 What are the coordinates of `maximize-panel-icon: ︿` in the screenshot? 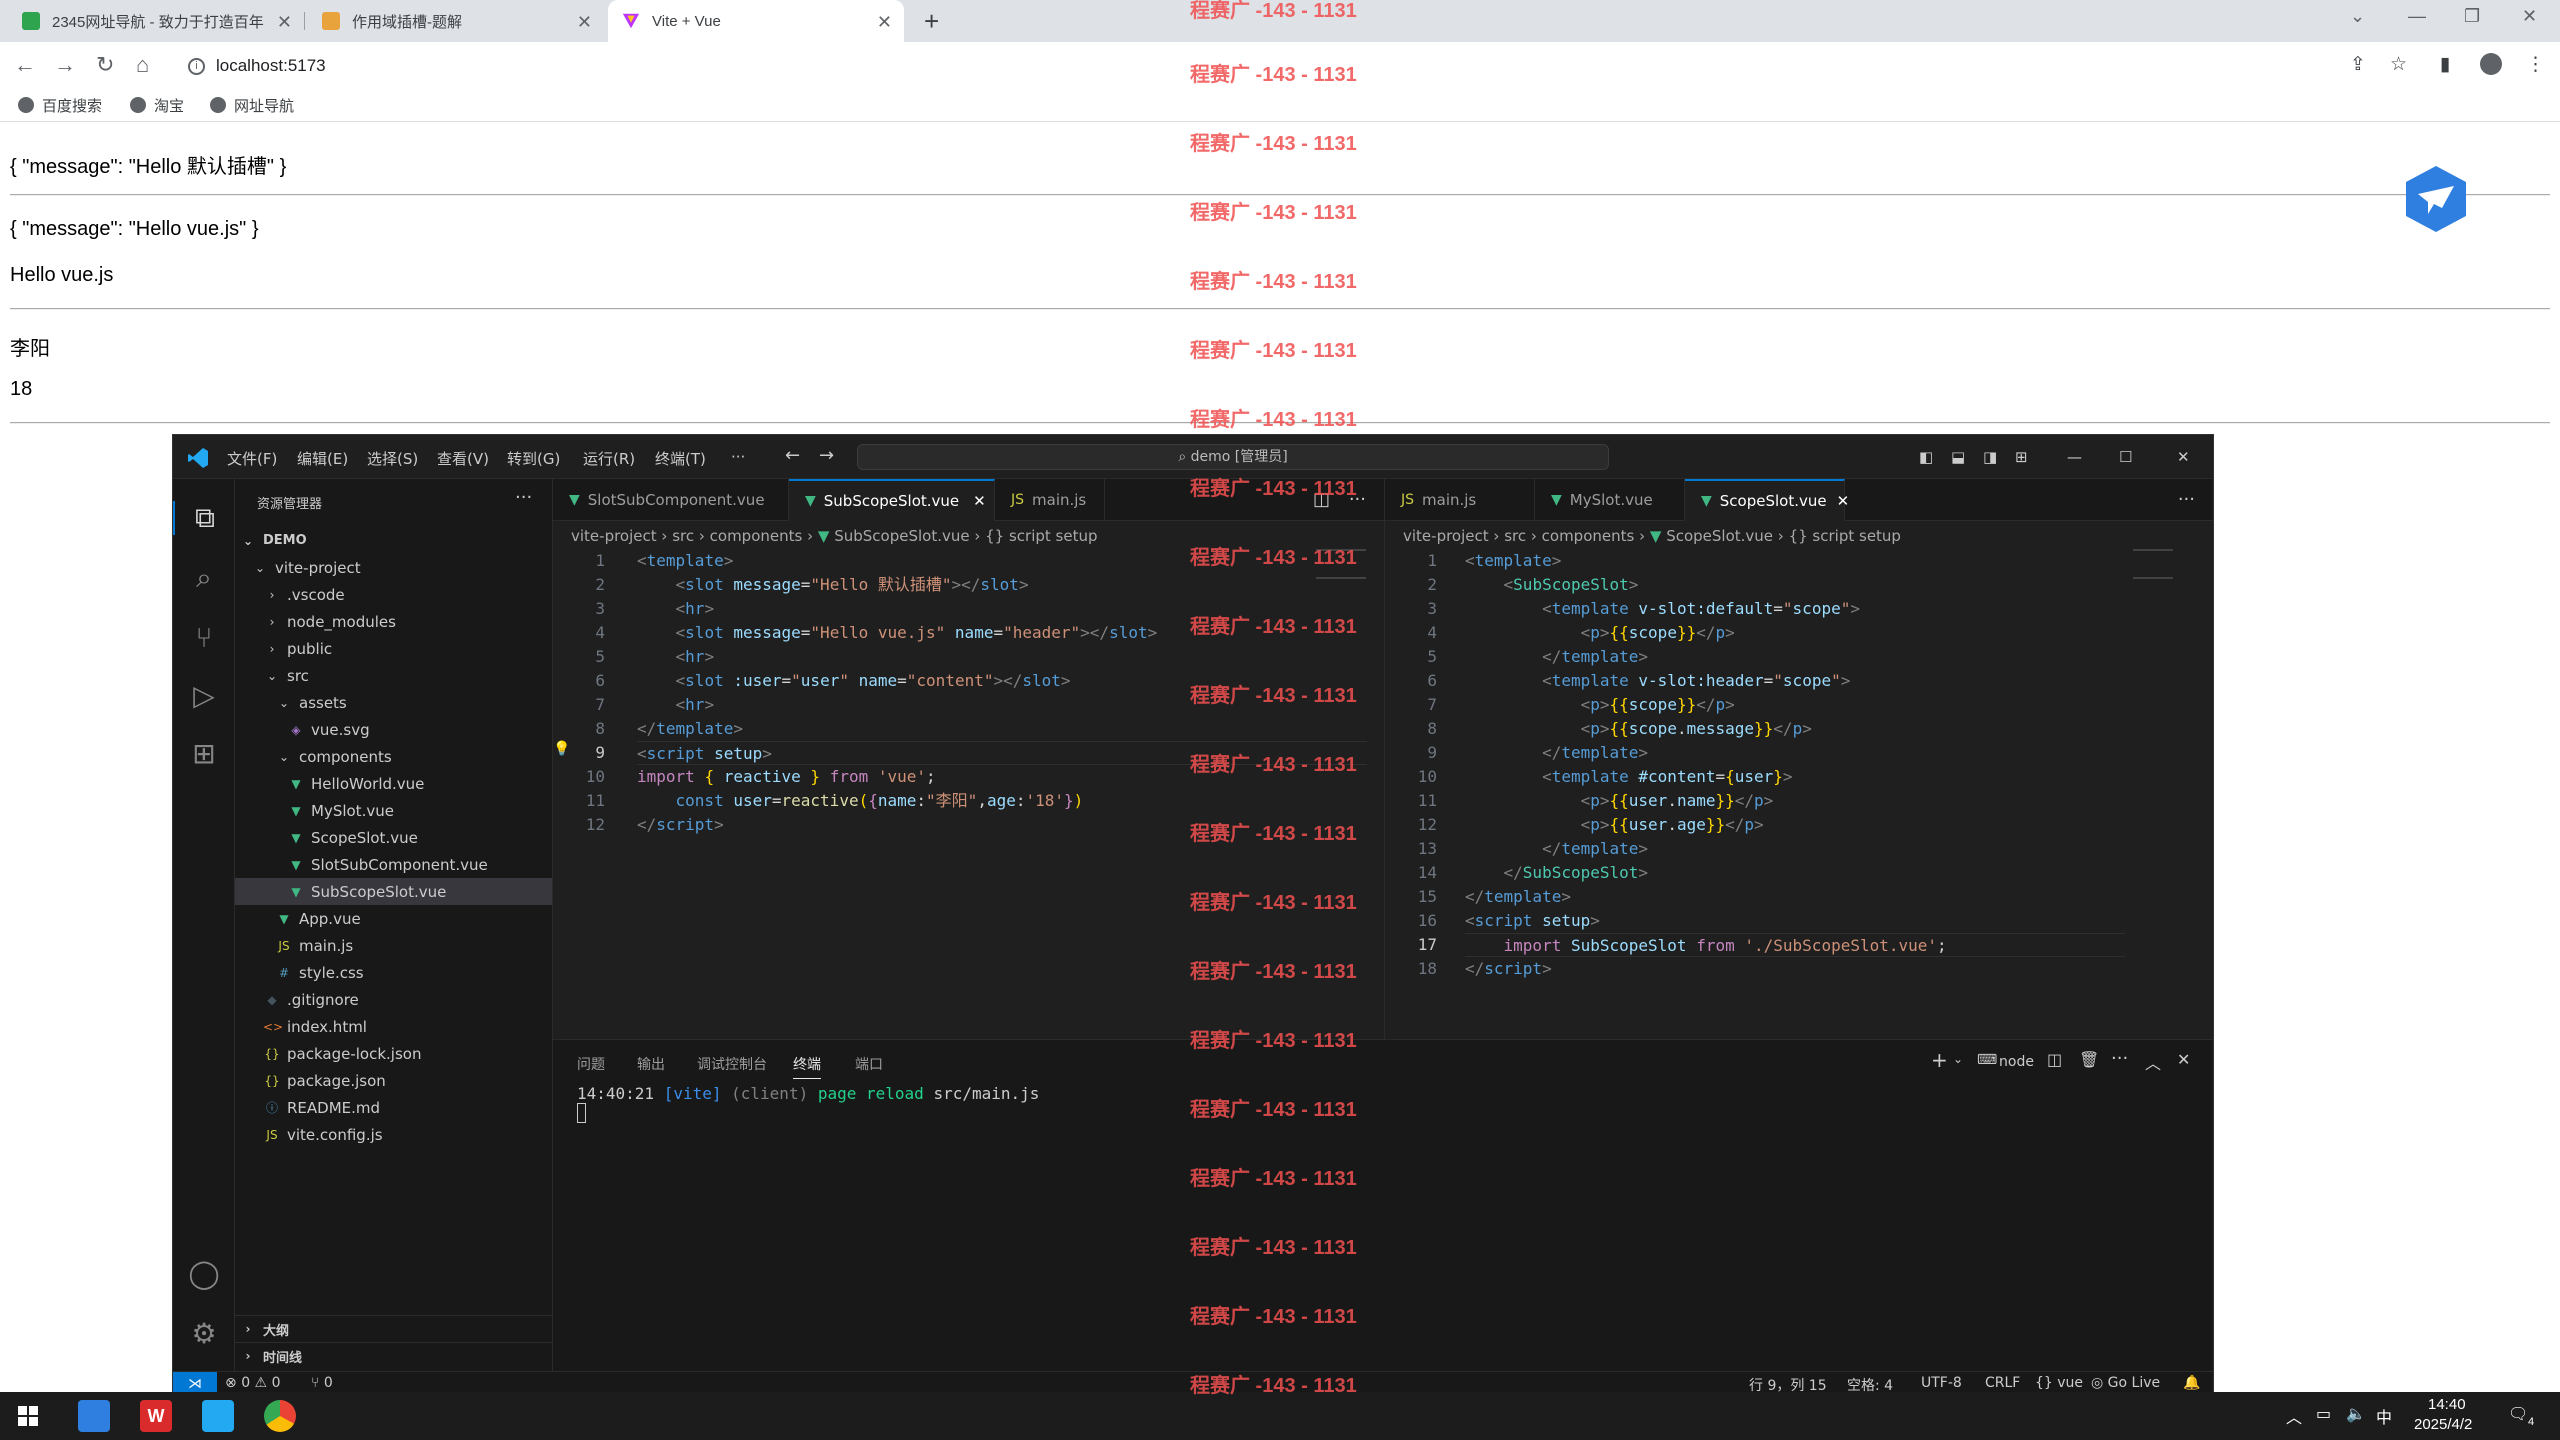 It's located at (2153, 1062).